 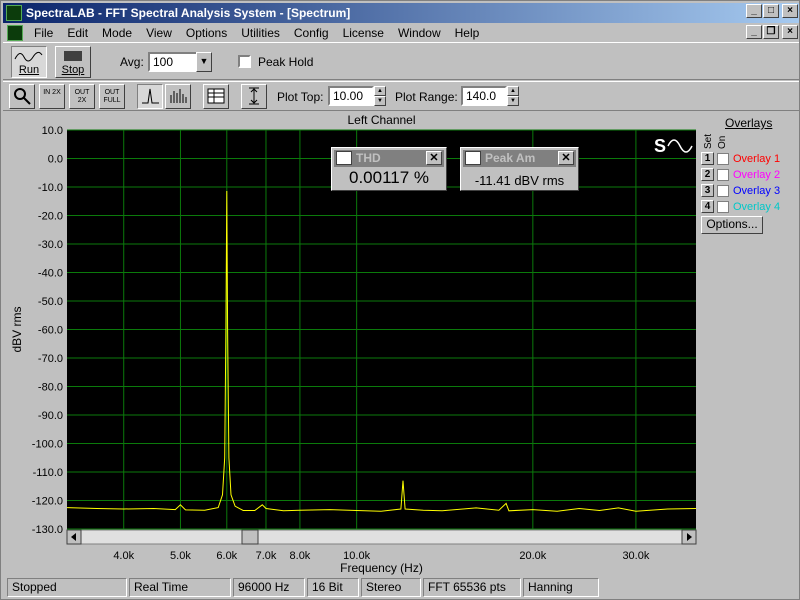 I want to click on document-icon, so click(x=15, y=32).